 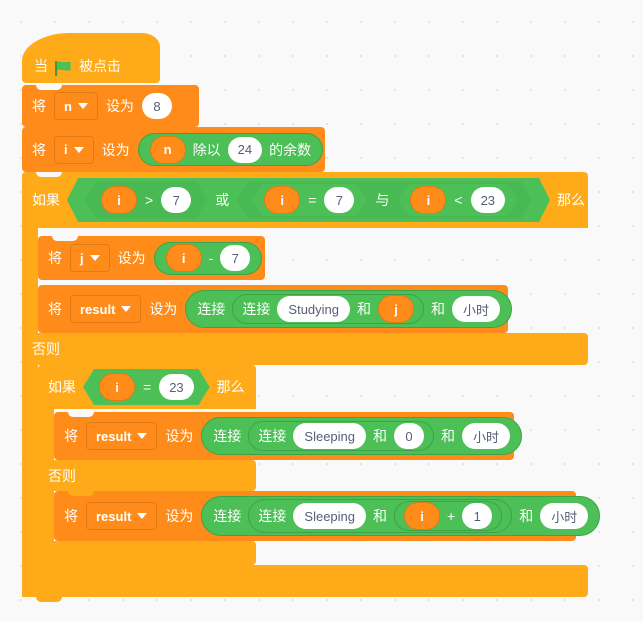 What do you see at coordinates (211, 258) in the screenshot?
I see `minus-symbol: -` at bounding box center [211, 258].